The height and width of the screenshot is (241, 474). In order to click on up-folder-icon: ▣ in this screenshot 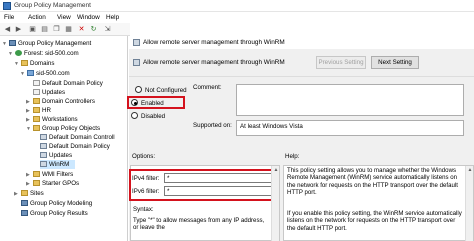, I will do `click(32, 29)`.